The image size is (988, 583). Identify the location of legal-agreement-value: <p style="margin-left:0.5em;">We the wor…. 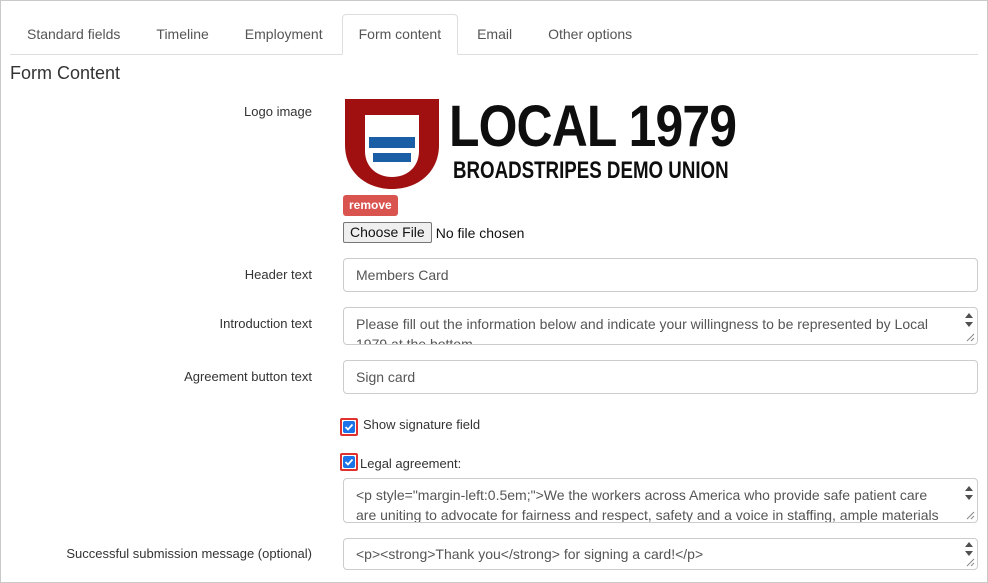
(647, 505).